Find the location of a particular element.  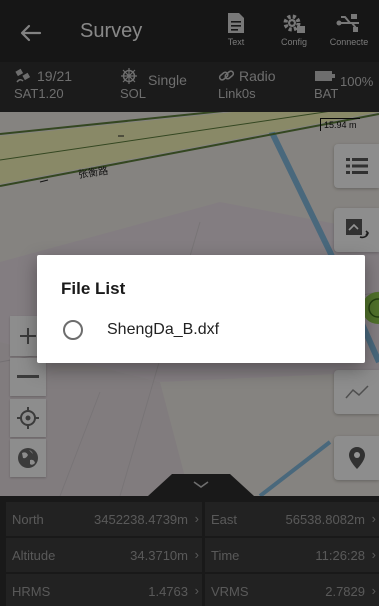

dialog-title: File List is located at coordinates (93, 288).